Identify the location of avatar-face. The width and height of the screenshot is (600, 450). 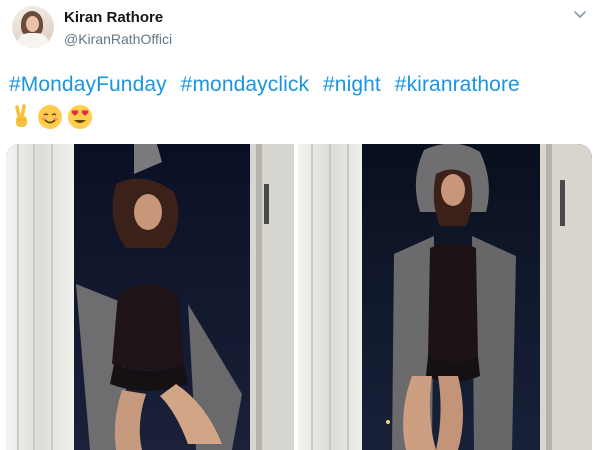
(32, 24).